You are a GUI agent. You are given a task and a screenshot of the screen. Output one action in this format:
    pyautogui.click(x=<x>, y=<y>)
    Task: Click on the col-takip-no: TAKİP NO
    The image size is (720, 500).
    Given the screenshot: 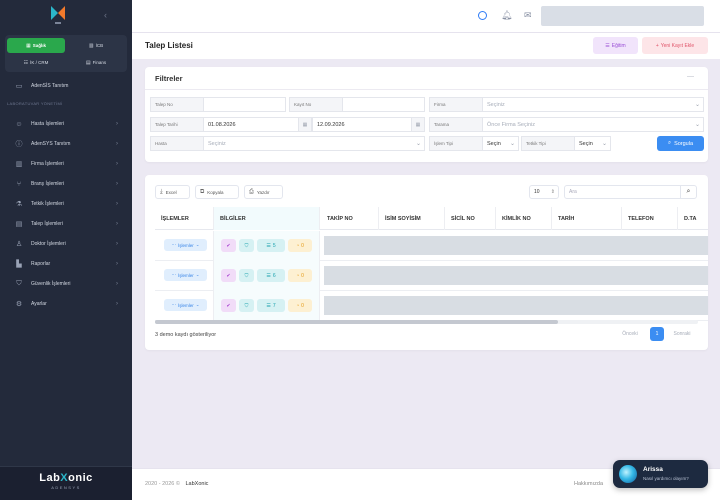 What is the action you would take?
    pyautogui.click(x=350, y=218)
    